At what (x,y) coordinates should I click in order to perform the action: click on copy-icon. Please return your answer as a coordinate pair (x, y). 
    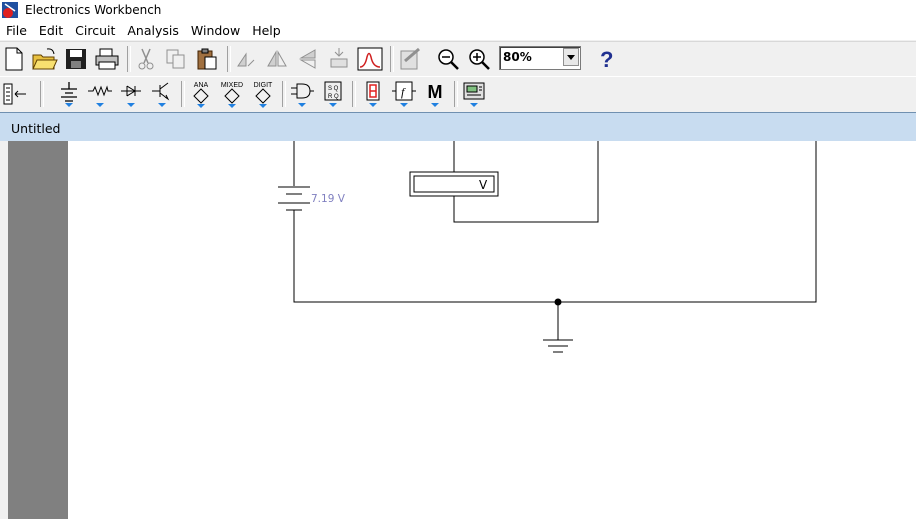
    Looking at the image, I should click on (175, 59).